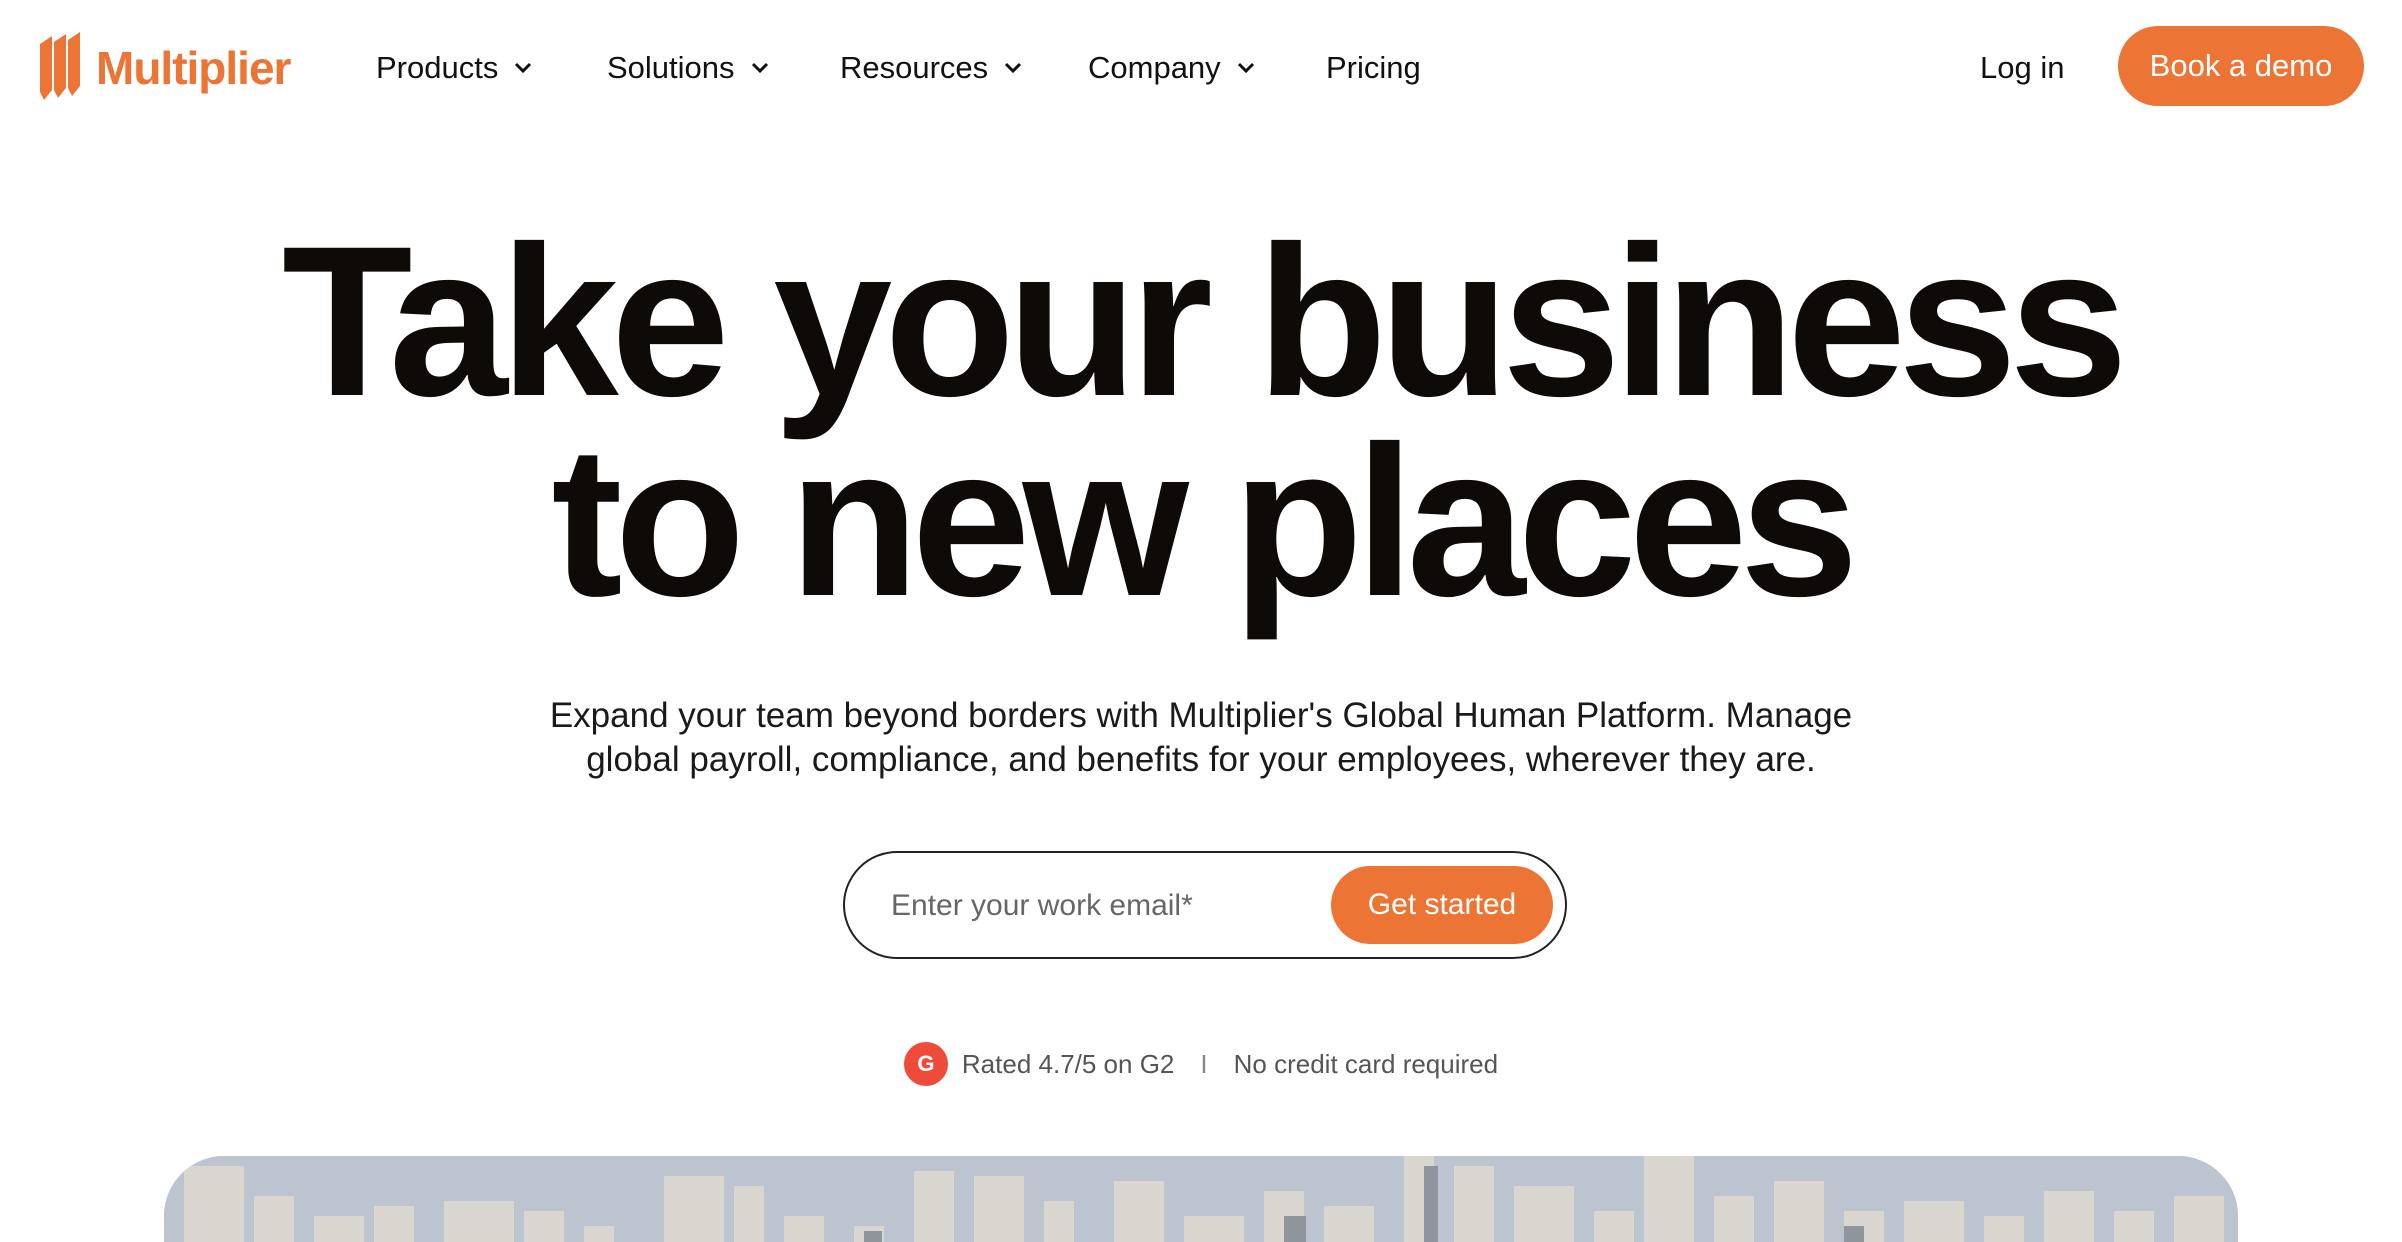 This screenshot has height=1242, width=2402. What do you see at coordinates (1068, 1063) in the screenshot?
I see `rating-text: Rated 4.7/5 on G2` at bounding box center [1068, 1063].